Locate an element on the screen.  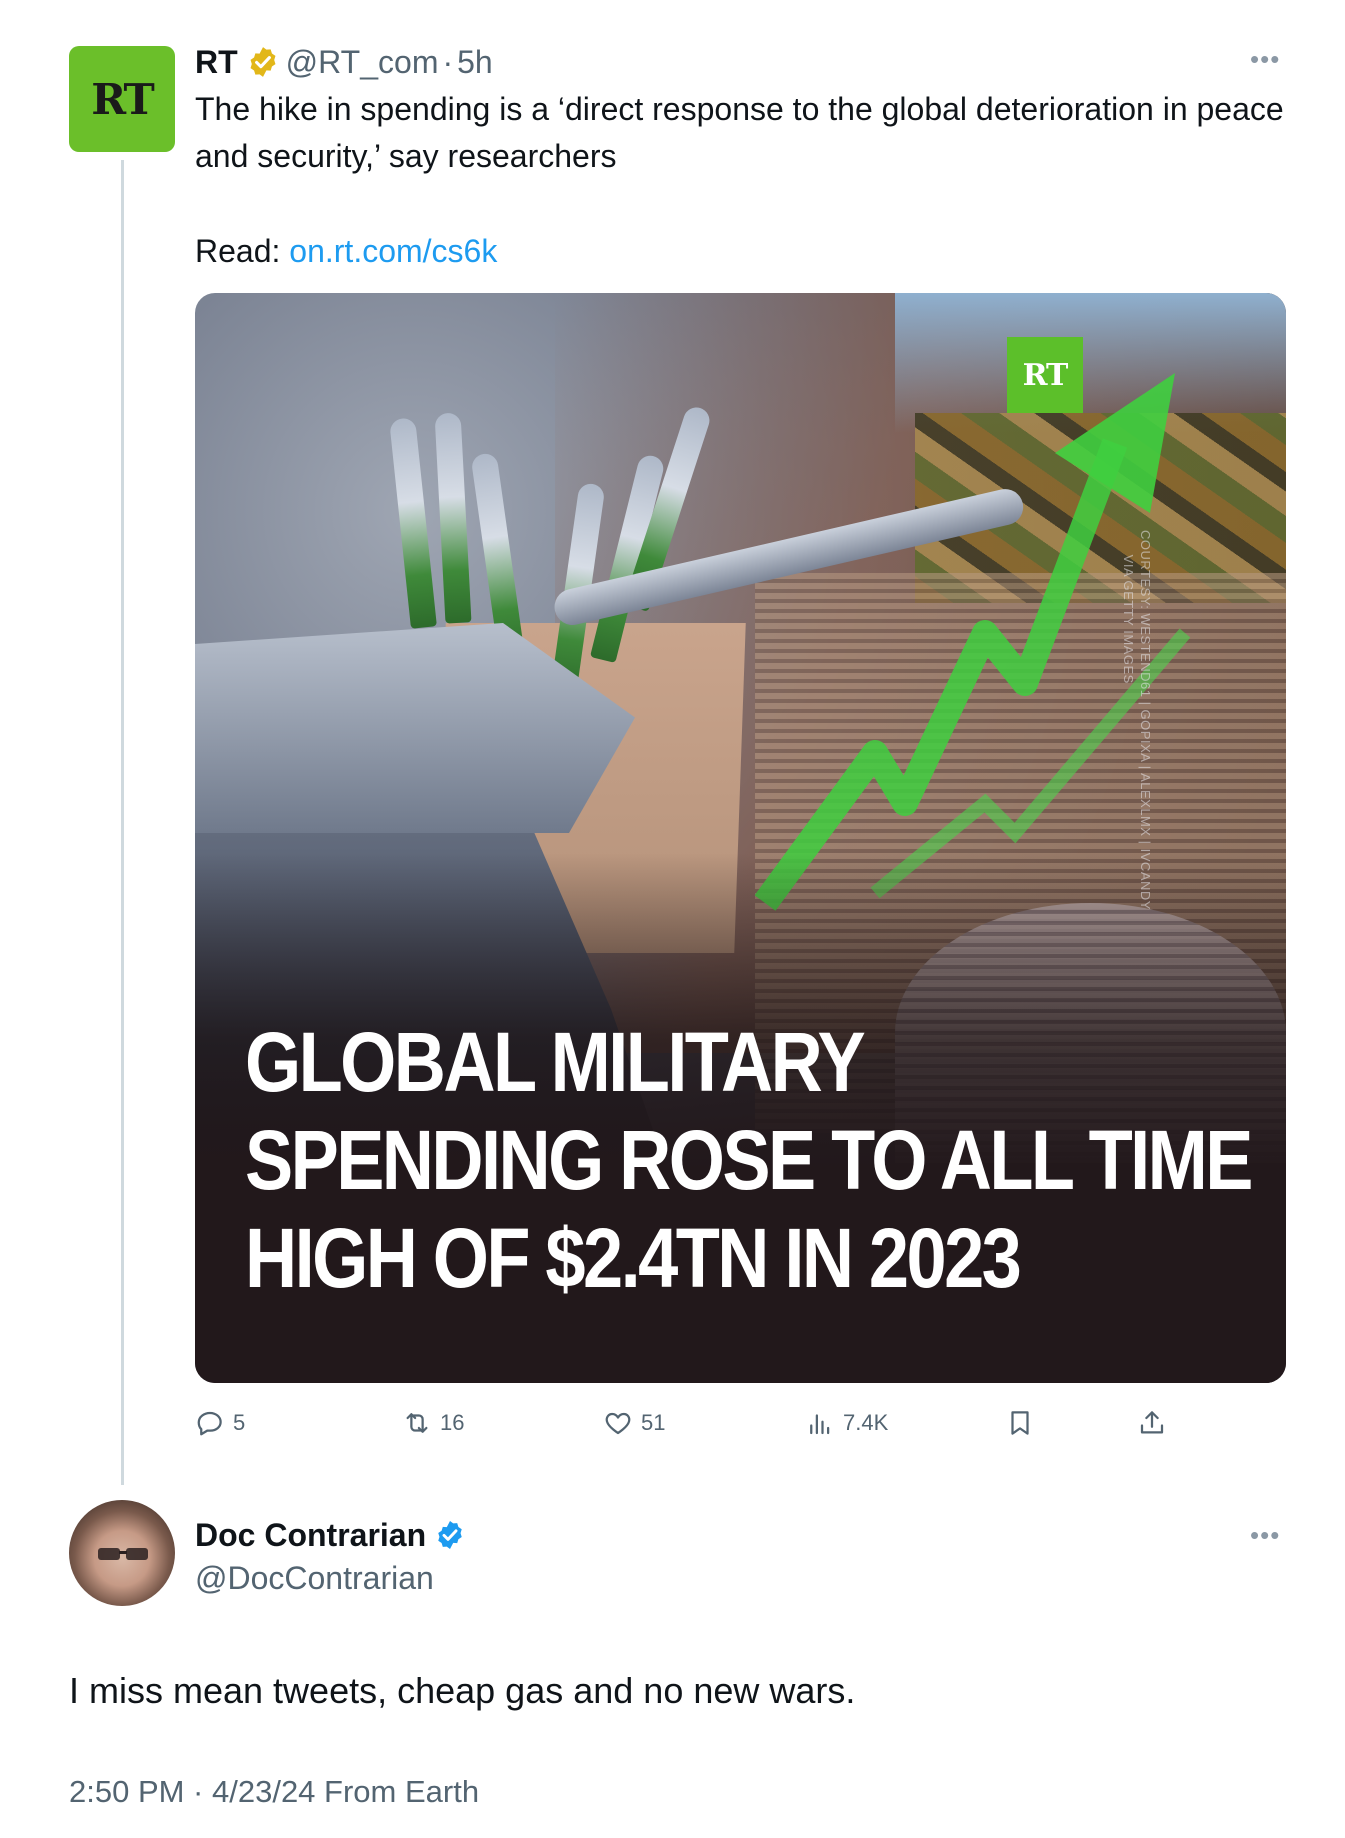
repost-count: 16 is located at coordinates (452, 1422).